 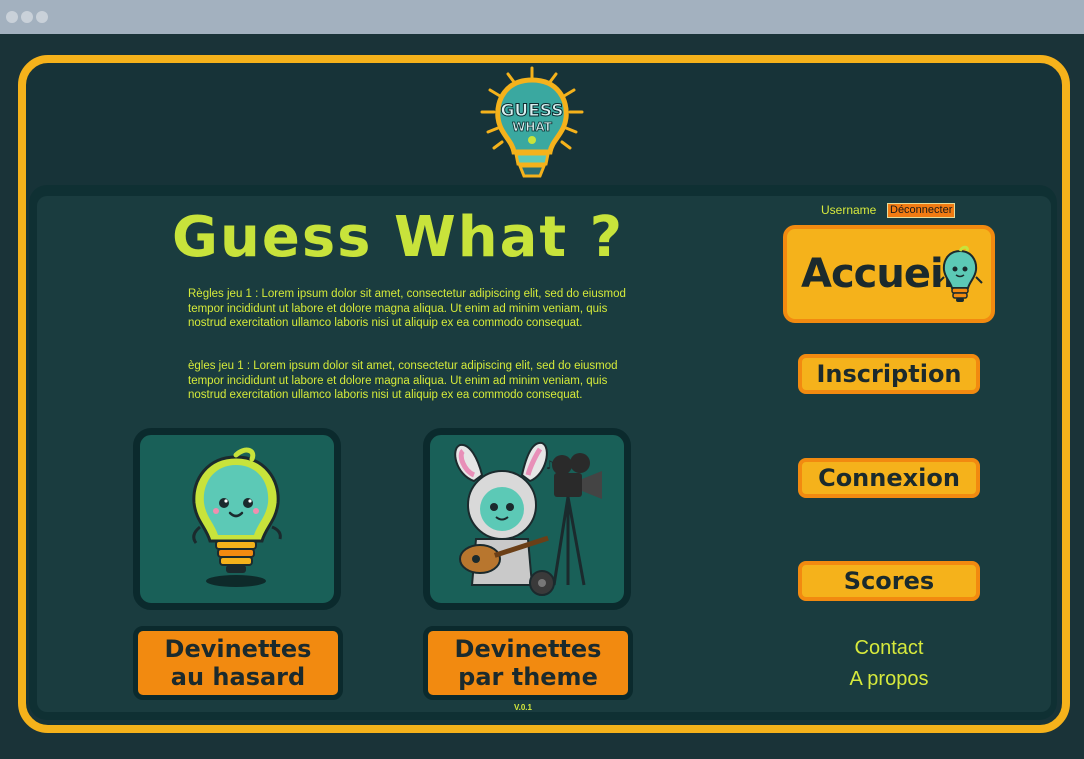 What do you see at coordinates (849, 210) in the screenshot?
I see `username-label: Username` at bounding box center [849, 210].